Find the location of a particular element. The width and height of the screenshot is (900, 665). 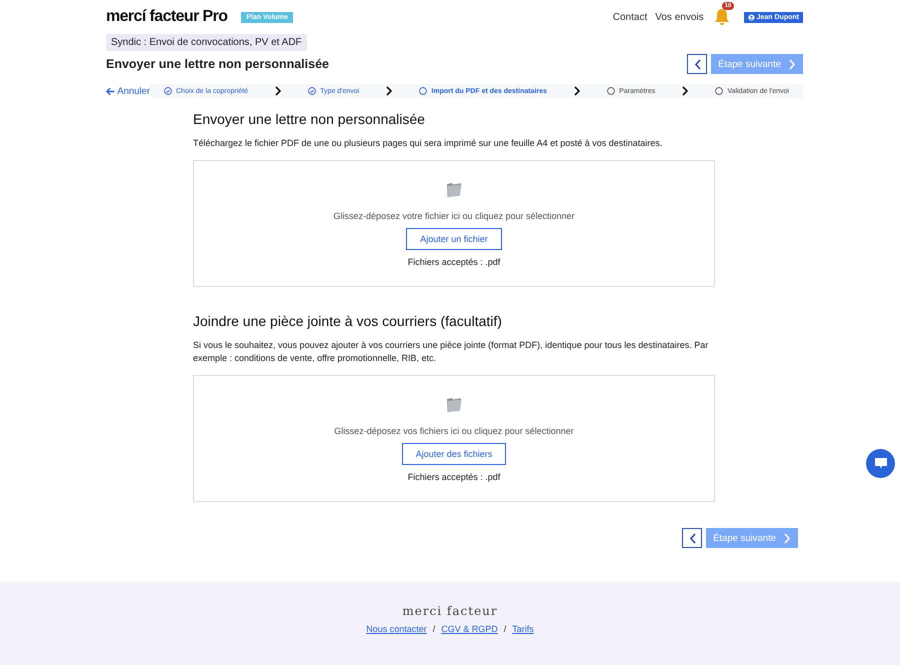

logo: mercí facteur Pro is located at coordinates (167, 17).